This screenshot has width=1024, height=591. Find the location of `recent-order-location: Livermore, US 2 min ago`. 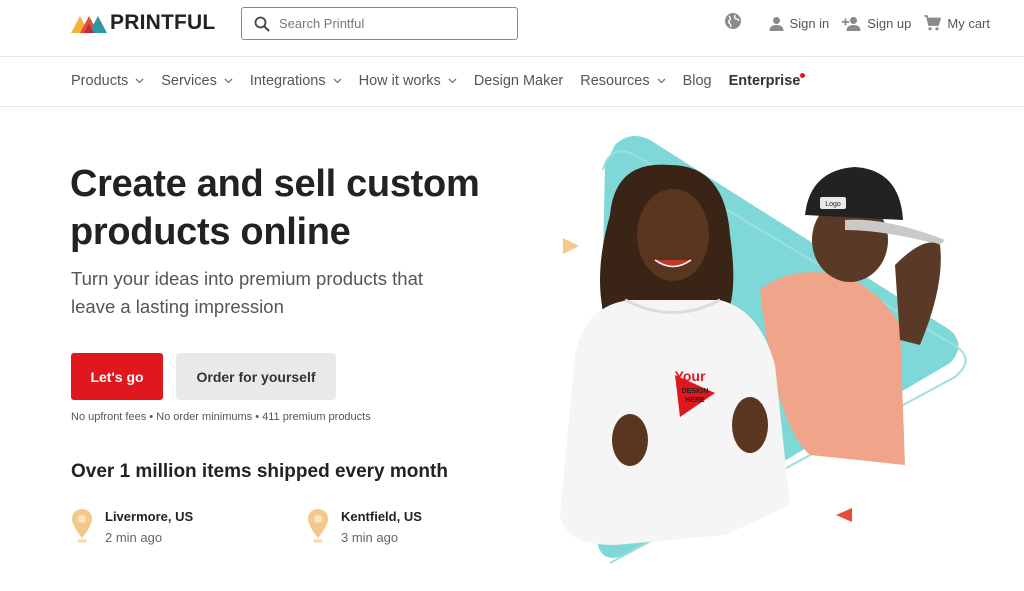

recent-order-location: Livermore, US 2 min ago is located at coordinates (132, 527).